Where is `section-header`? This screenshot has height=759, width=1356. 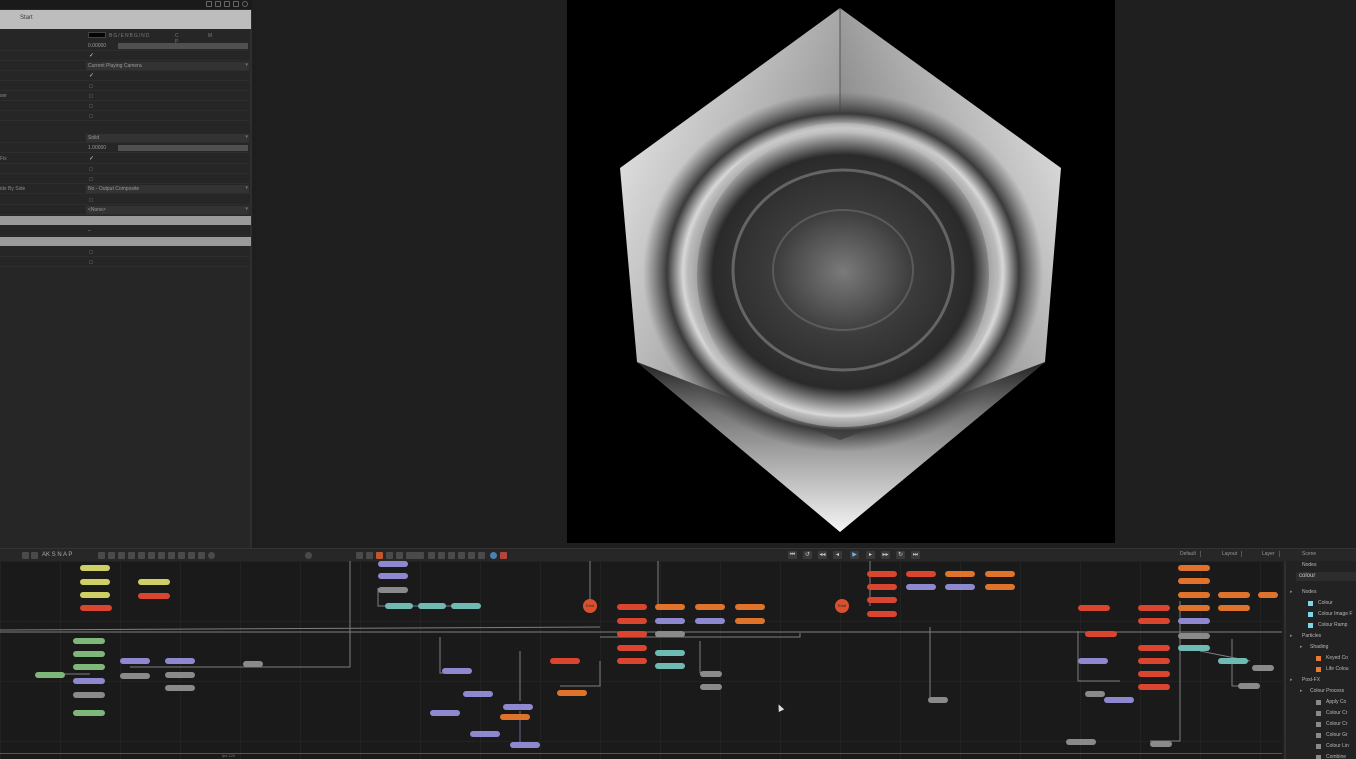
section-header is located at coordinates (125, 220).